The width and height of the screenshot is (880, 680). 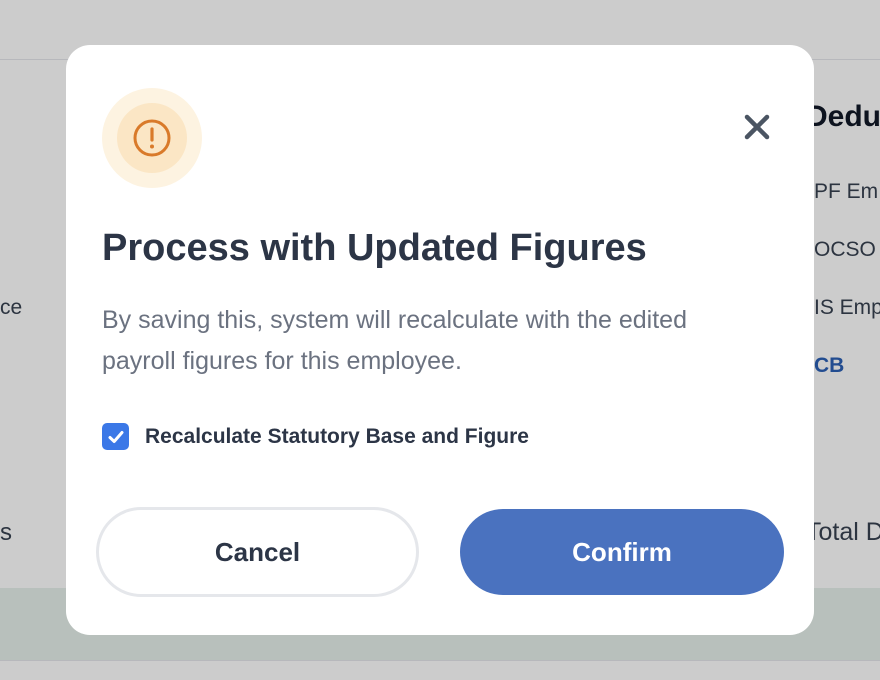 What do you see at coordinates (622, 552) in the screenshot?
I see `confirm-button: Confirm` at bounding box center [622, 552].